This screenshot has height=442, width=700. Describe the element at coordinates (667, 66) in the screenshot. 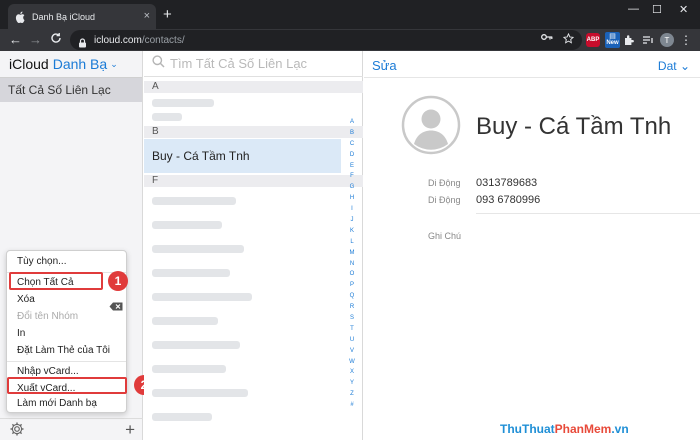

I see `share-label: Dat` at that location.